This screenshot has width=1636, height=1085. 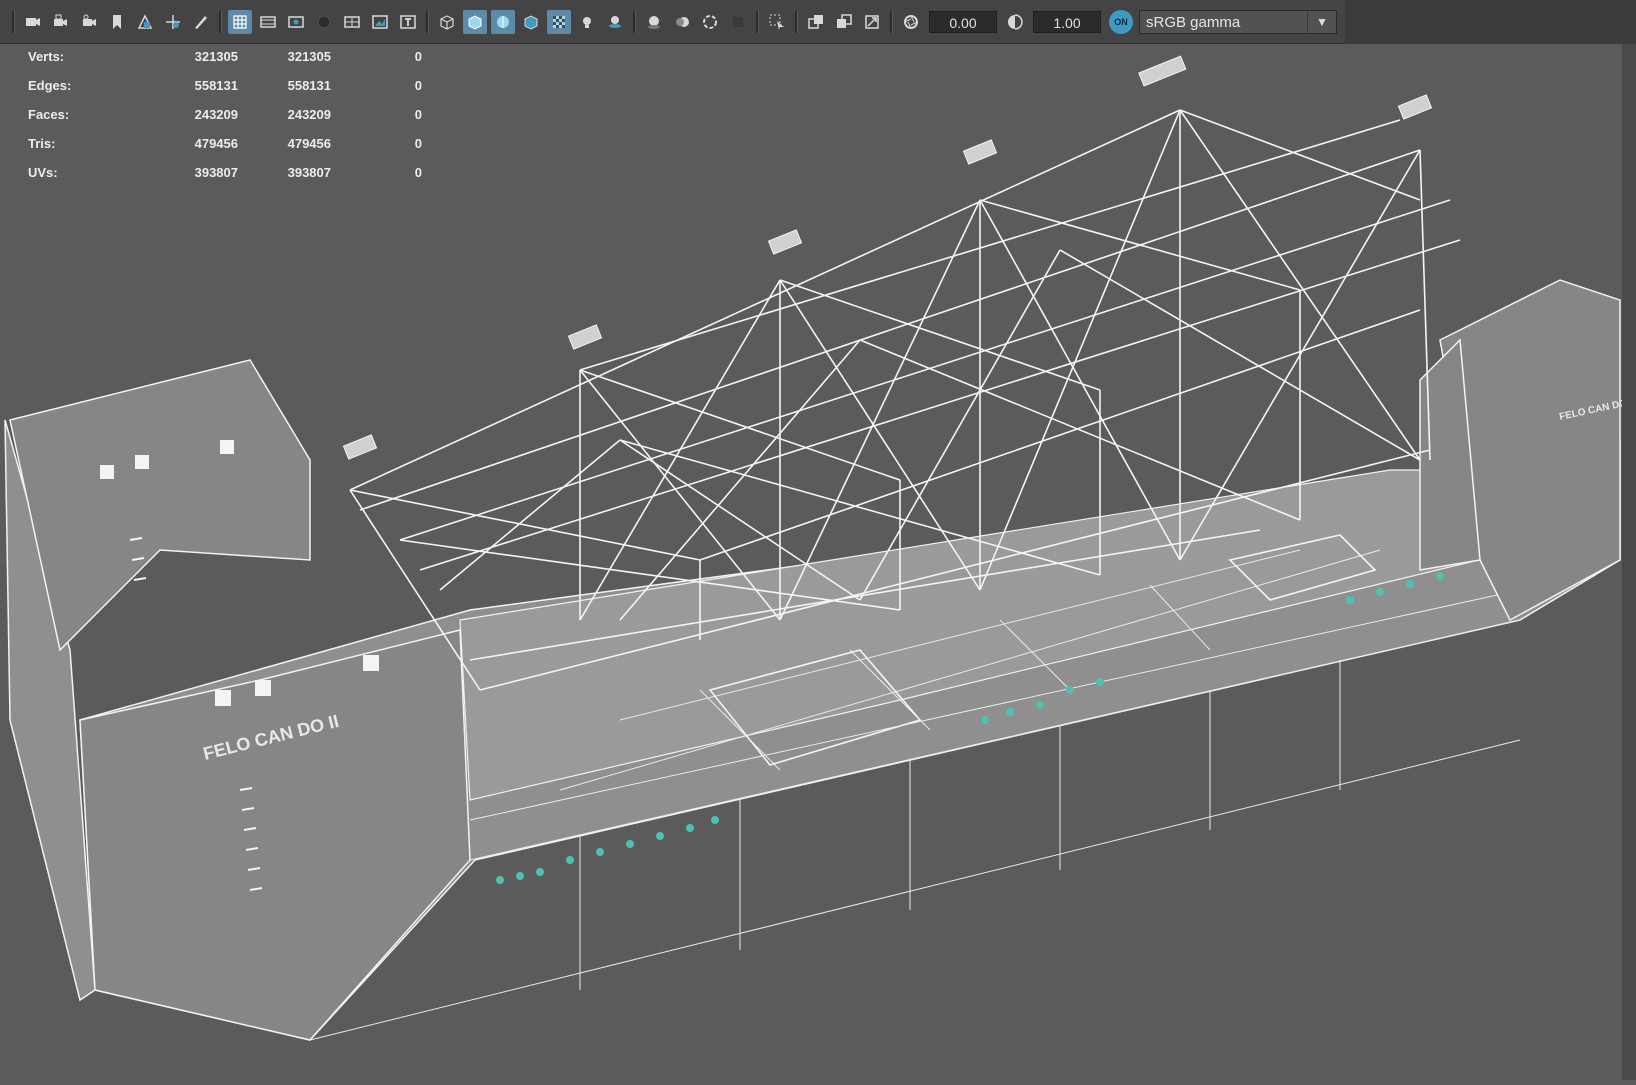 What do you see at coordinates (587, 22) in the screenshot?
I see `use-lights-icon` at bounding box center [587, 22].